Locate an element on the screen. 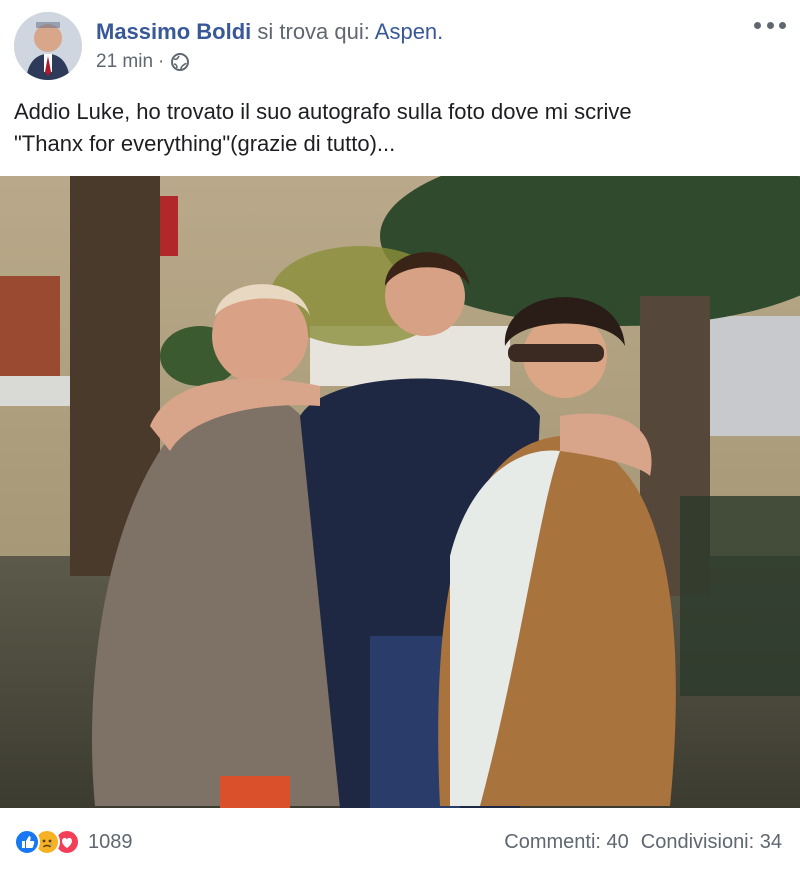 The height and width of the screenshot is (875, 800). timestamp: 21 min is located at coordinates (124, 62).